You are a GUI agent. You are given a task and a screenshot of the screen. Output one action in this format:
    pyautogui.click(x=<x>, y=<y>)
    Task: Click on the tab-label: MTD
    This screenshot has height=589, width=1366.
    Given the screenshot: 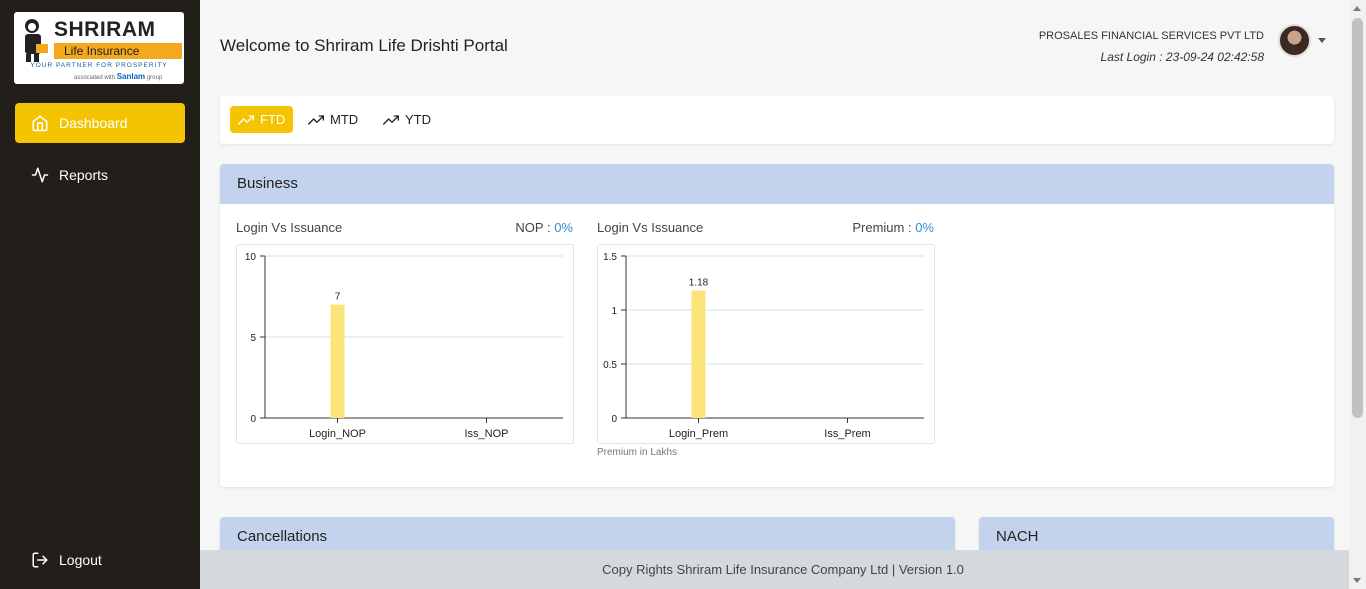 What is the action you would take?
    pyautogui.click(x=344, y=119)
    